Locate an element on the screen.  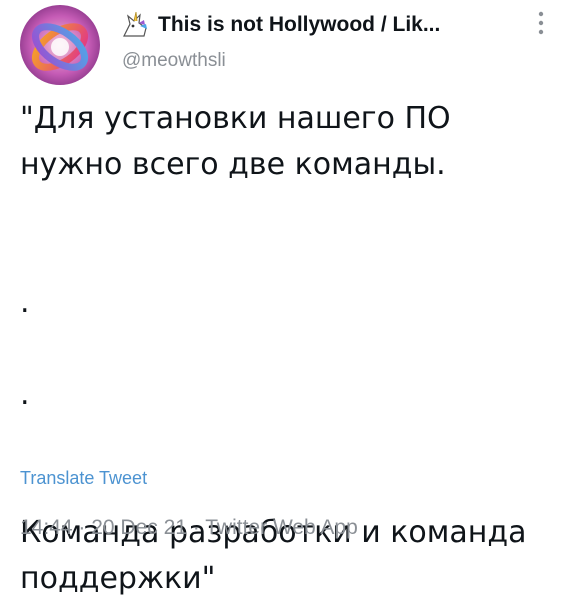
more-options-button is located at coordinates (541, 23).